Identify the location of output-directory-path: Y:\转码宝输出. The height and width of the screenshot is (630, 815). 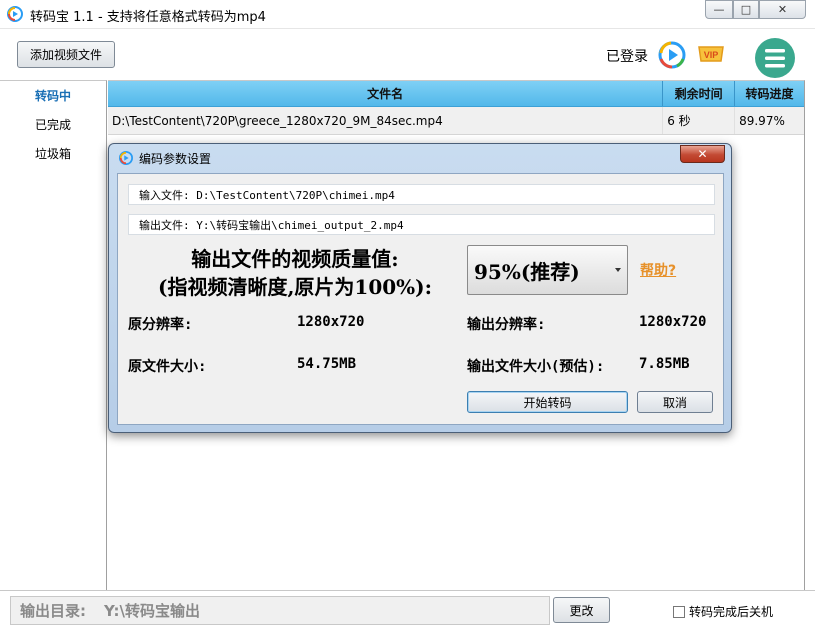
(152, 611).